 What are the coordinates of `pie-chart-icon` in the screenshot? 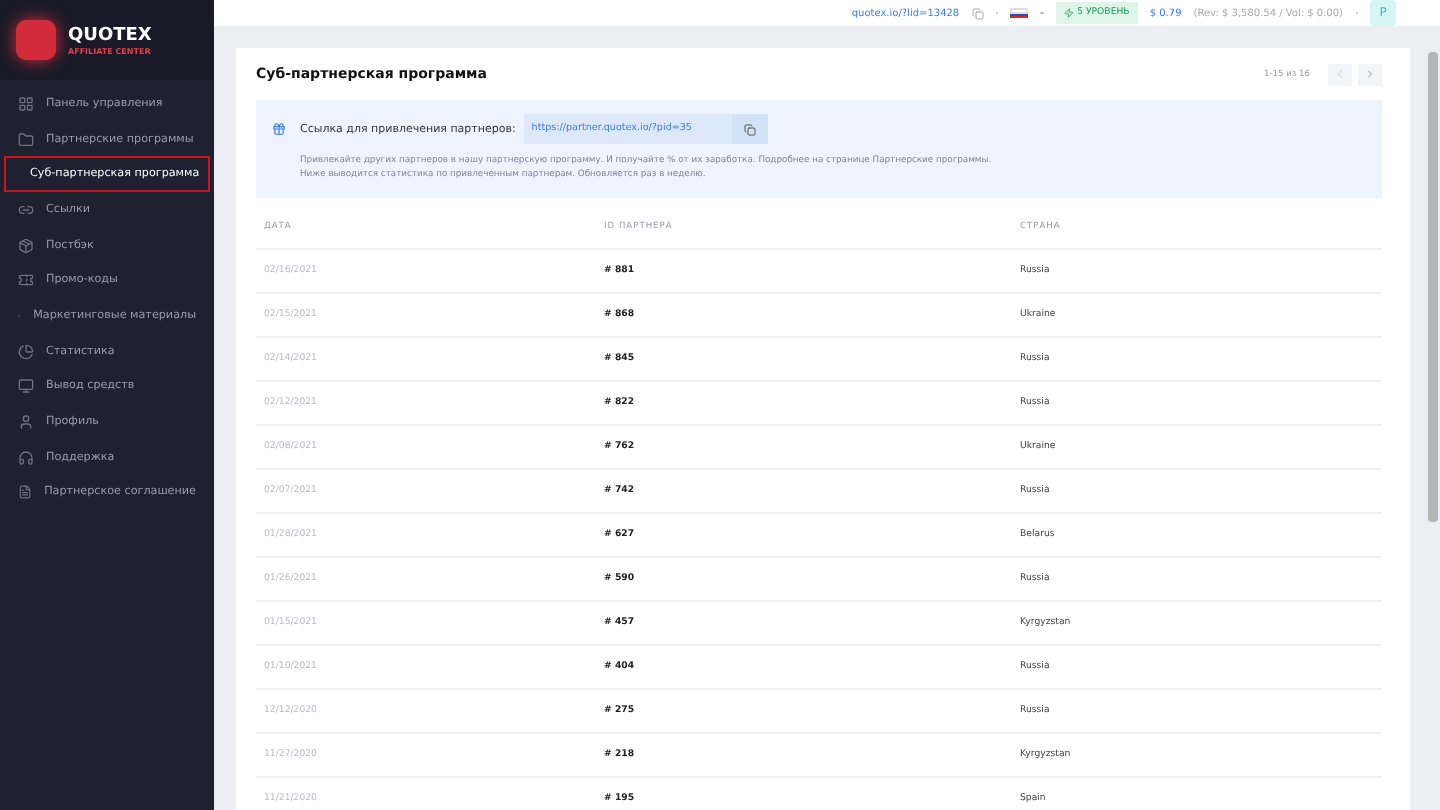 It's located at (26, 351).